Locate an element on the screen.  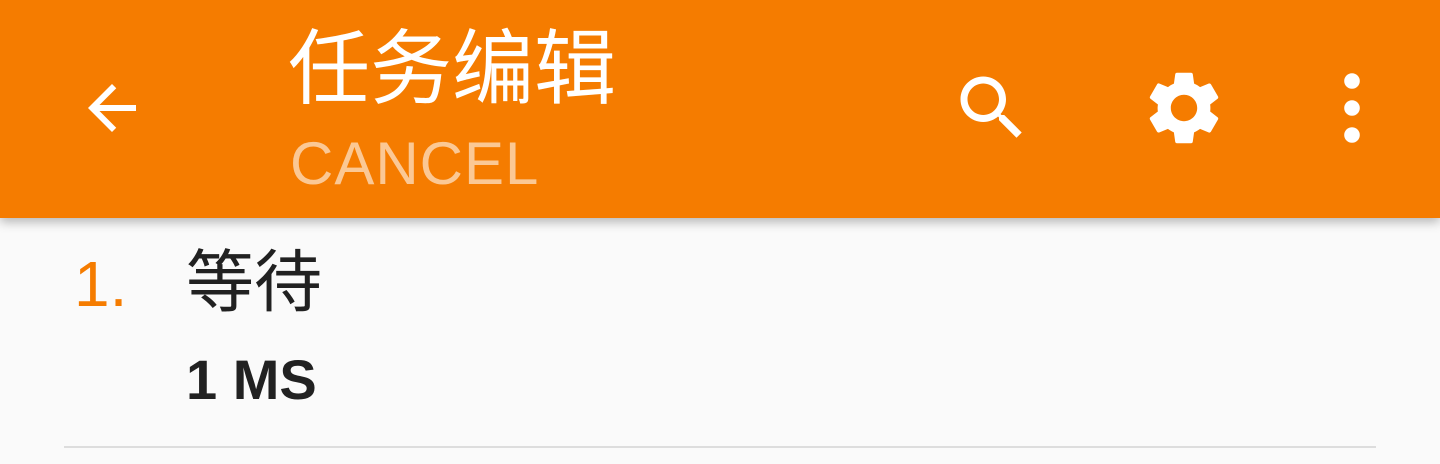
task-number: 1. is located at coordinates (101, 284).